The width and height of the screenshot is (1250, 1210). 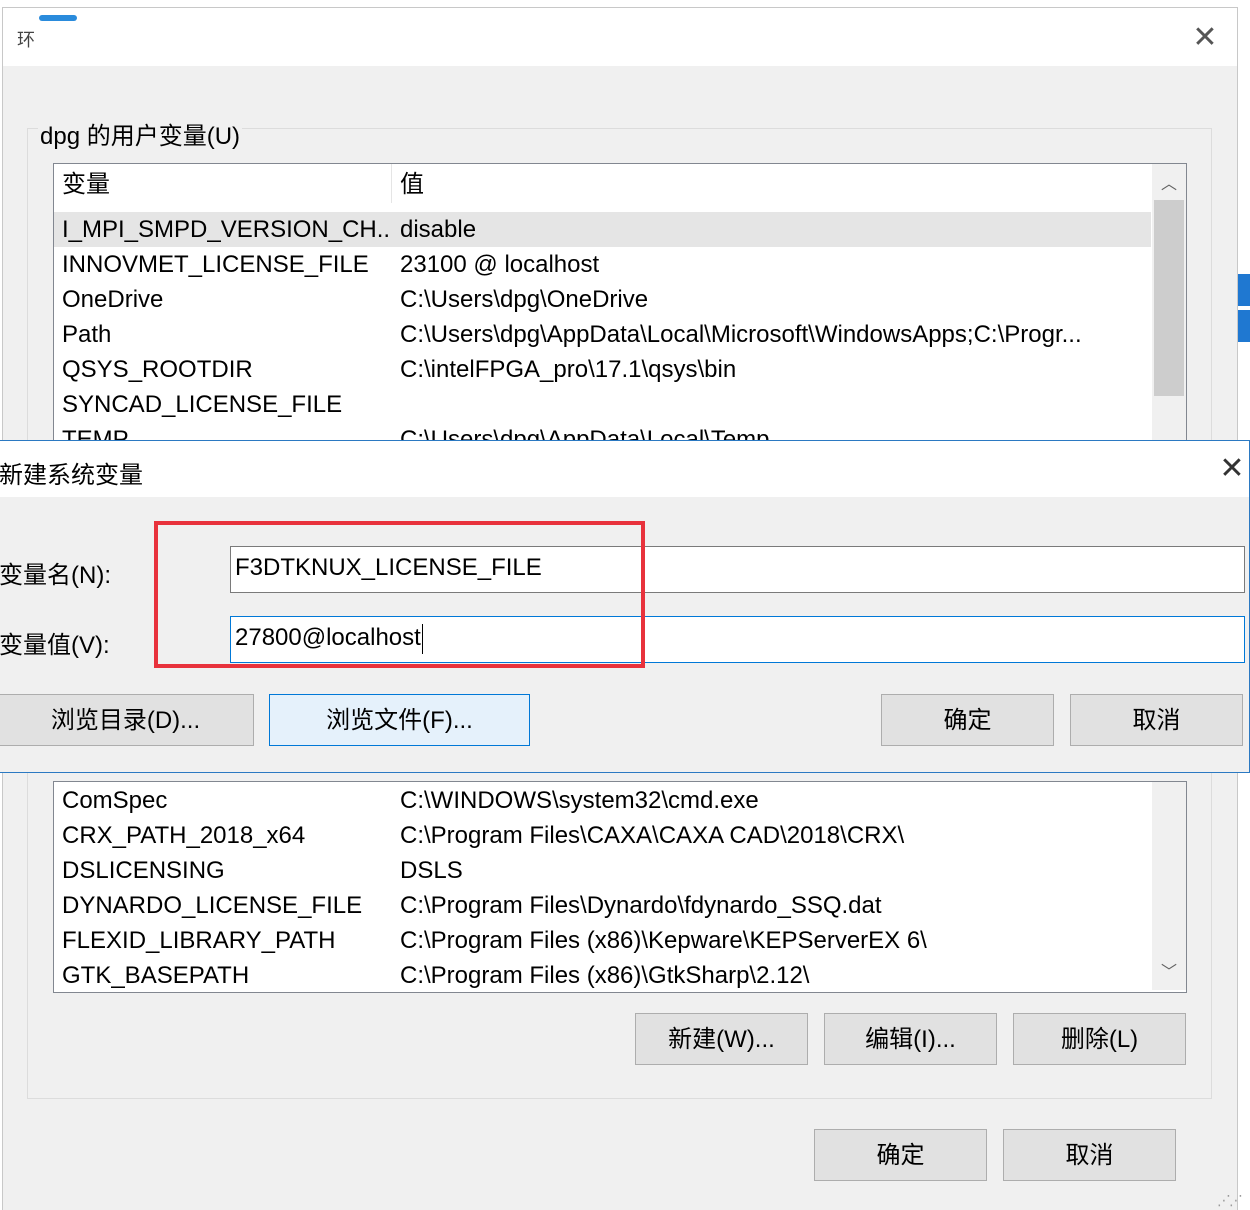 What do you see at coordinates (1230, 1200) in the screenshot?
I see `resize-grip-icon: ⋰⋰` at bounding box center [1230, 1200].